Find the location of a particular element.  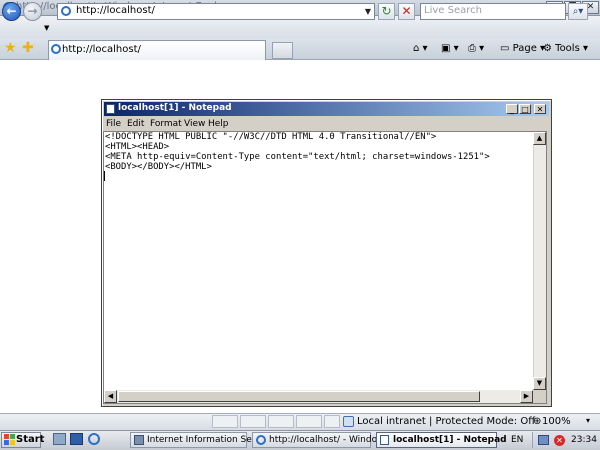

forward-button: → is located at coordinates (32, 11).